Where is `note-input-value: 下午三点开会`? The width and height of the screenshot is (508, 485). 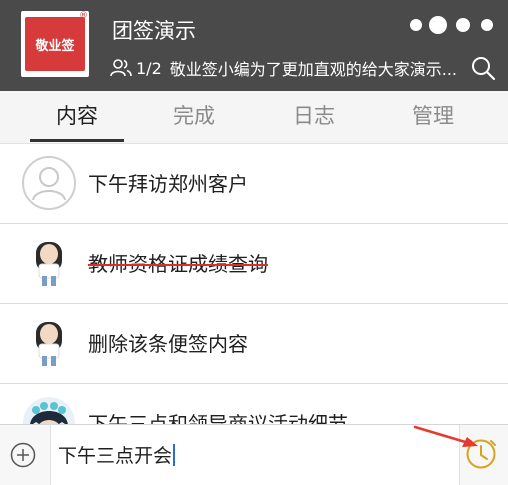
note-input-value: 下午三点开会 is located at coordinates (117, 454).